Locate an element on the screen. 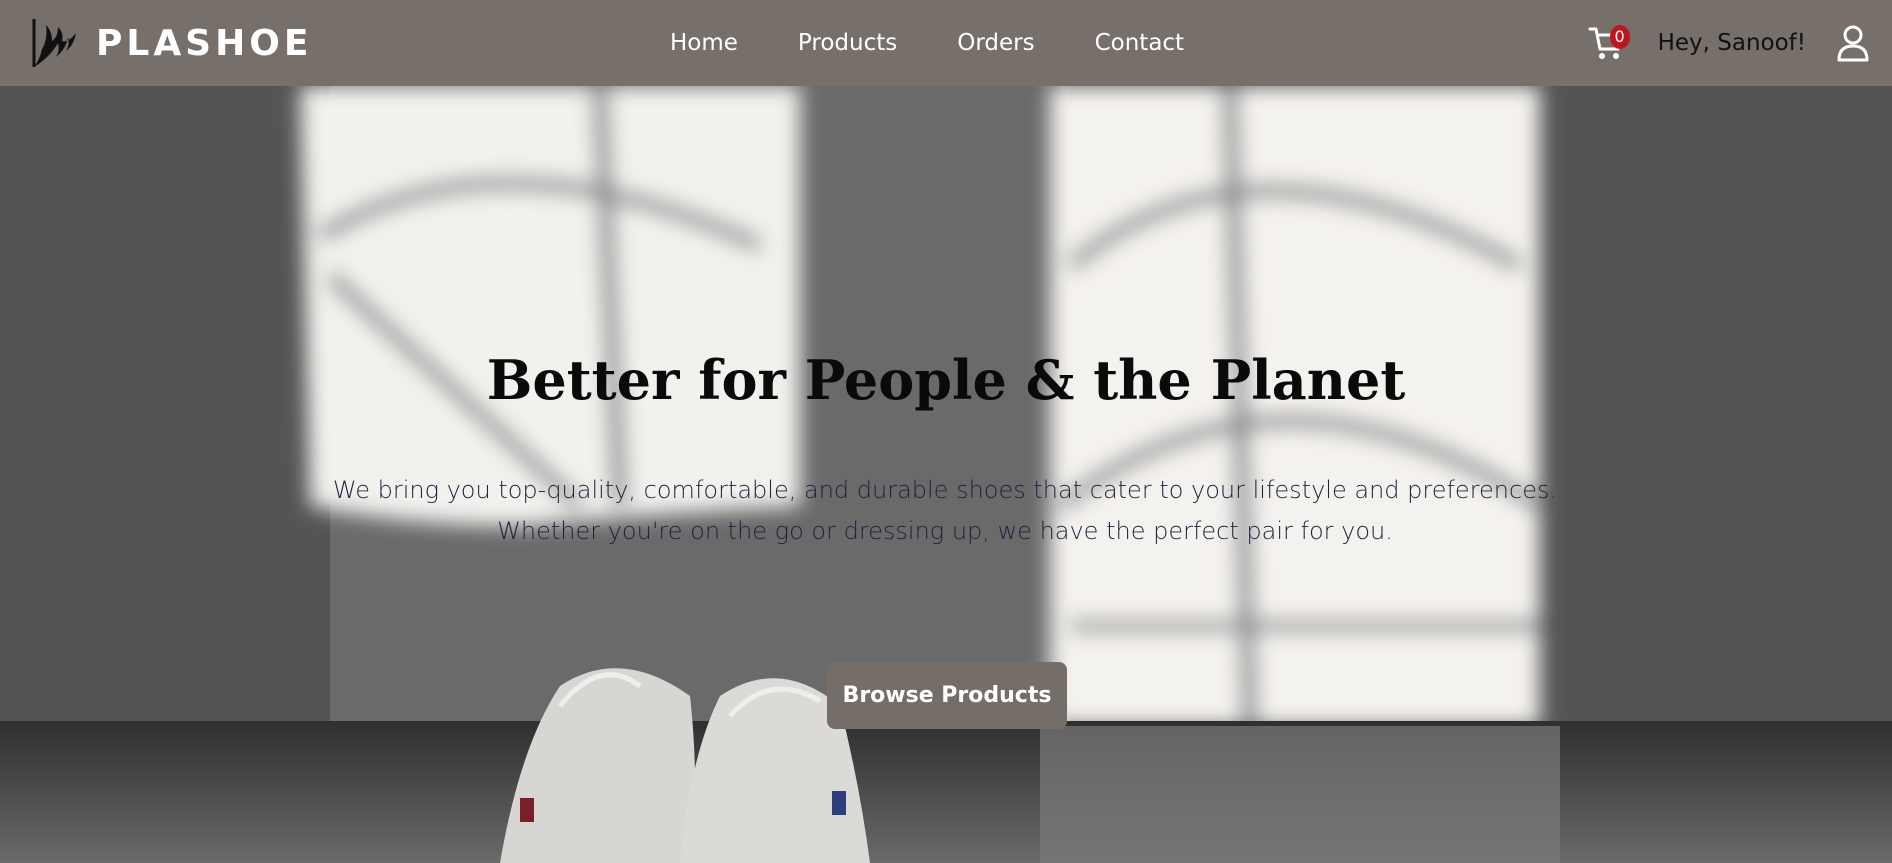  nav-link-products: Products is located at coordinates (847, 43).